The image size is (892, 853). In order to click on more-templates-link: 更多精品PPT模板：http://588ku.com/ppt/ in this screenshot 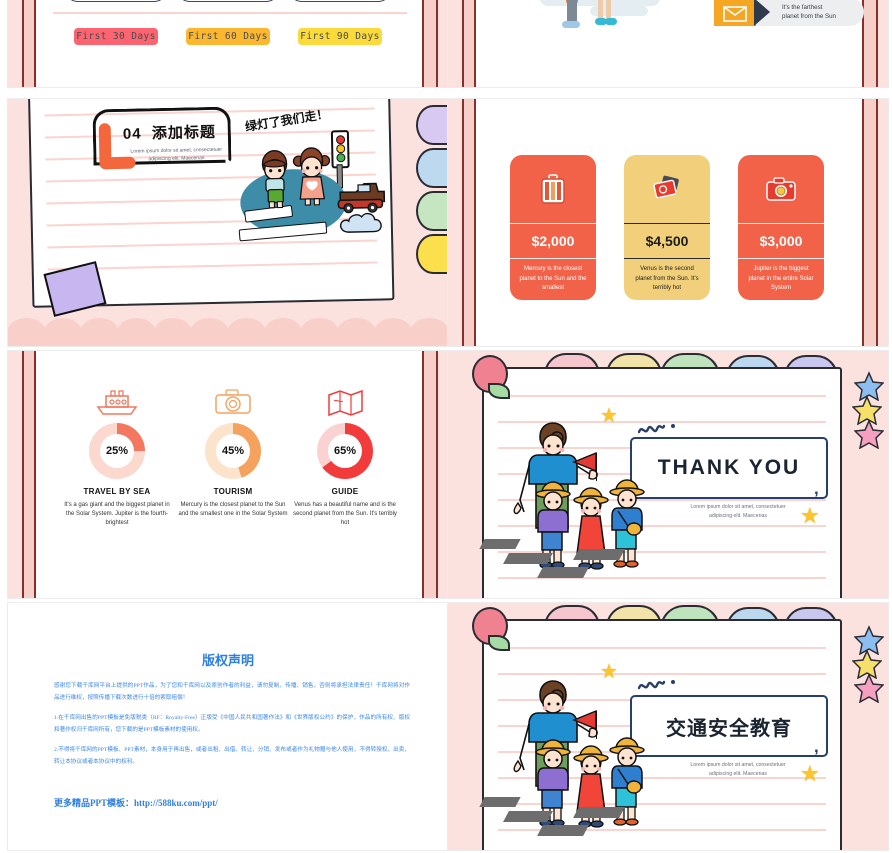, I will do `click(136, 802)`.